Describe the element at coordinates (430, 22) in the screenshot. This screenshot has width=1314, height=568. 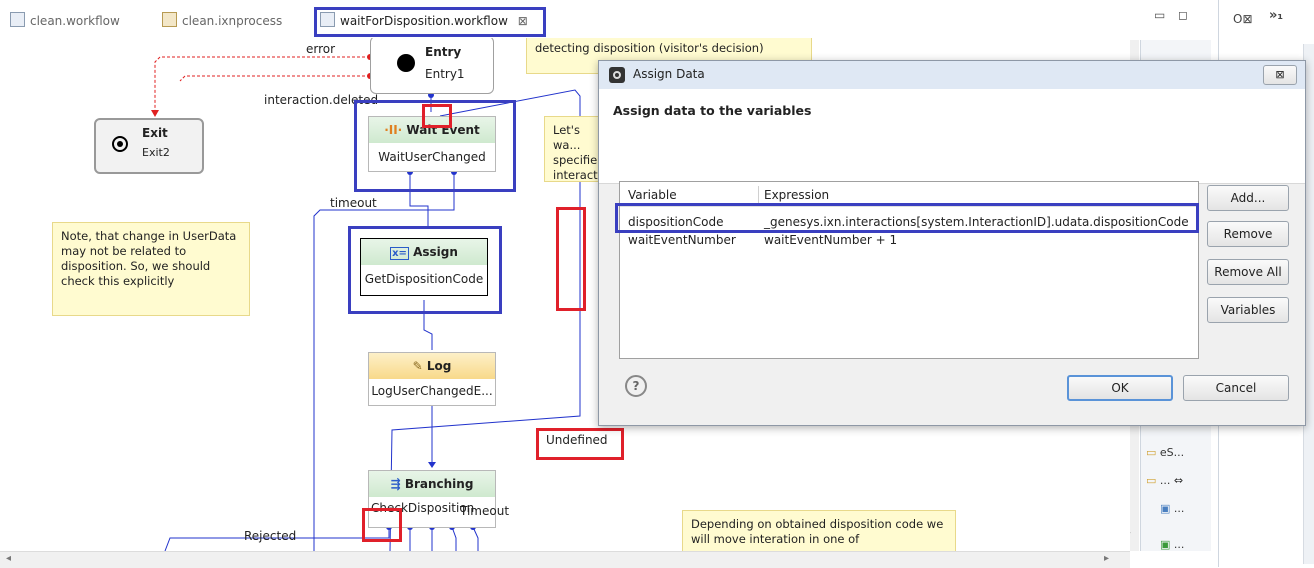
I see `highlight-tab-frame` at that location.